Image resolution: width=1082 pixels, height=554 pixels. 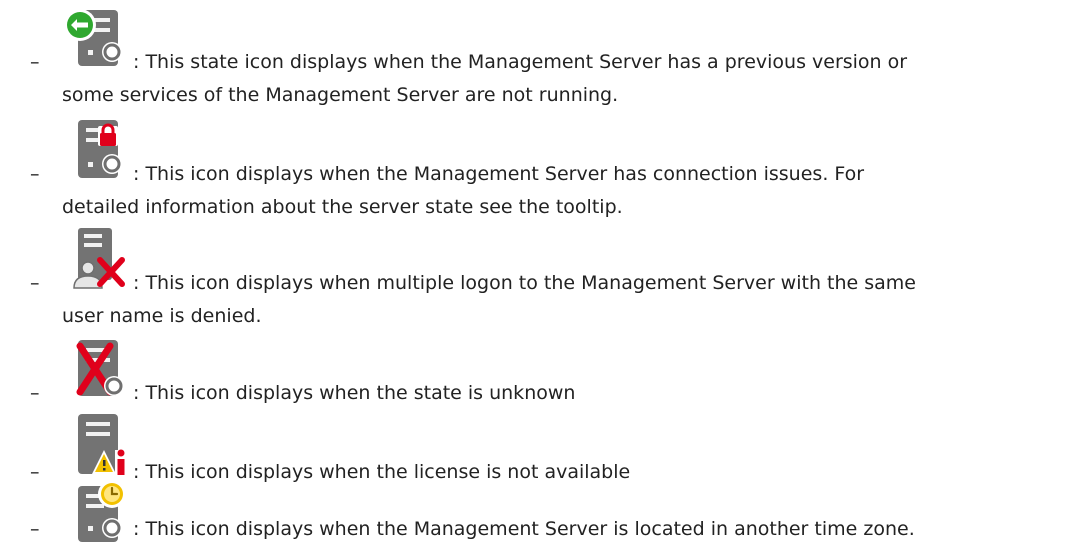 What do you see at coordinates (95, 151) in the screenshot?
I see `server-connection-issue-lock-icon` at bounding box center [95, 151].